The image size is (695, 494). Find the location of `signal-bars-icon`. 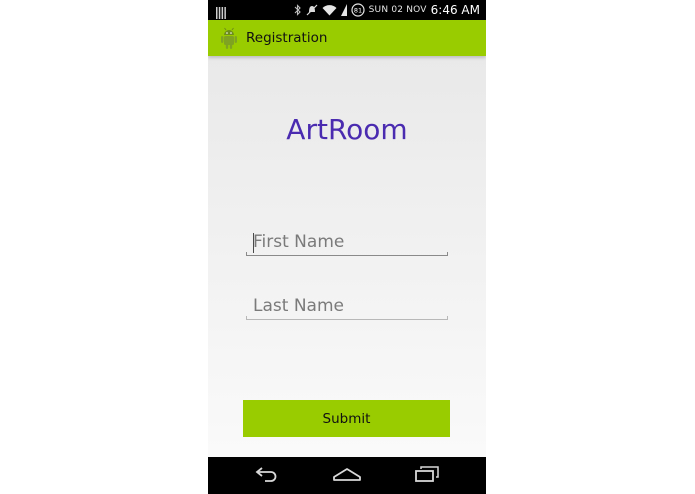

signal-bars-icon is located at coordinates (221, 11).